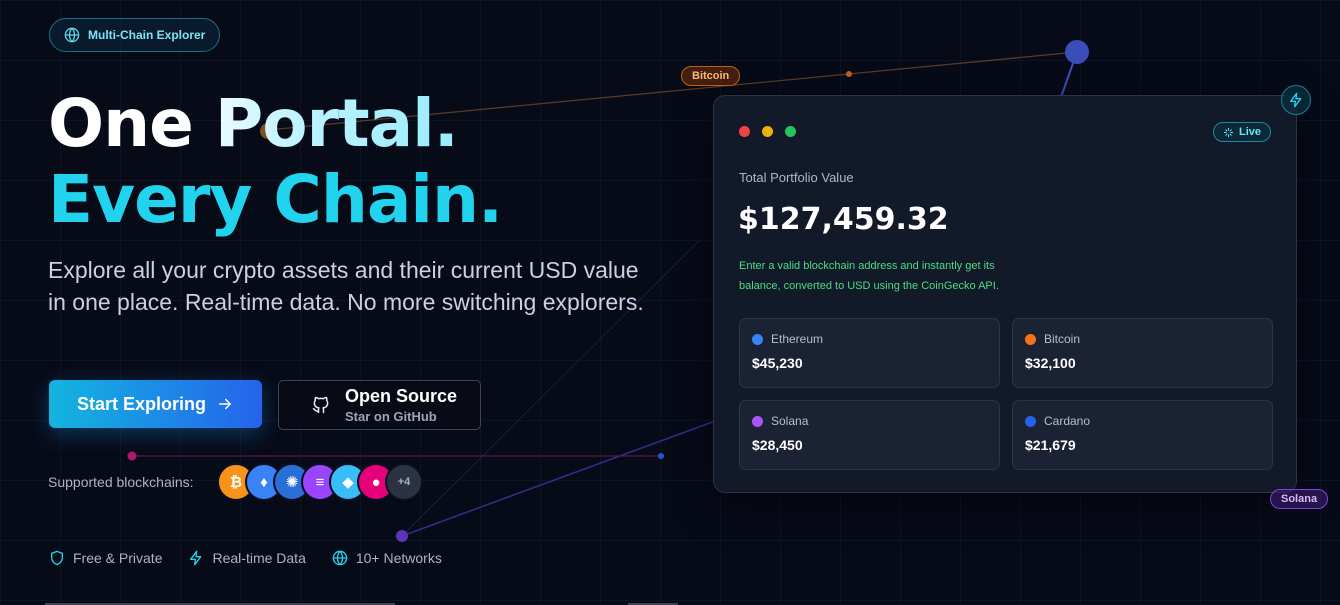  Describe the element at coordinates (391, 416) in the screenshot. I see `star-github-label: Star on GitHub` at that location.